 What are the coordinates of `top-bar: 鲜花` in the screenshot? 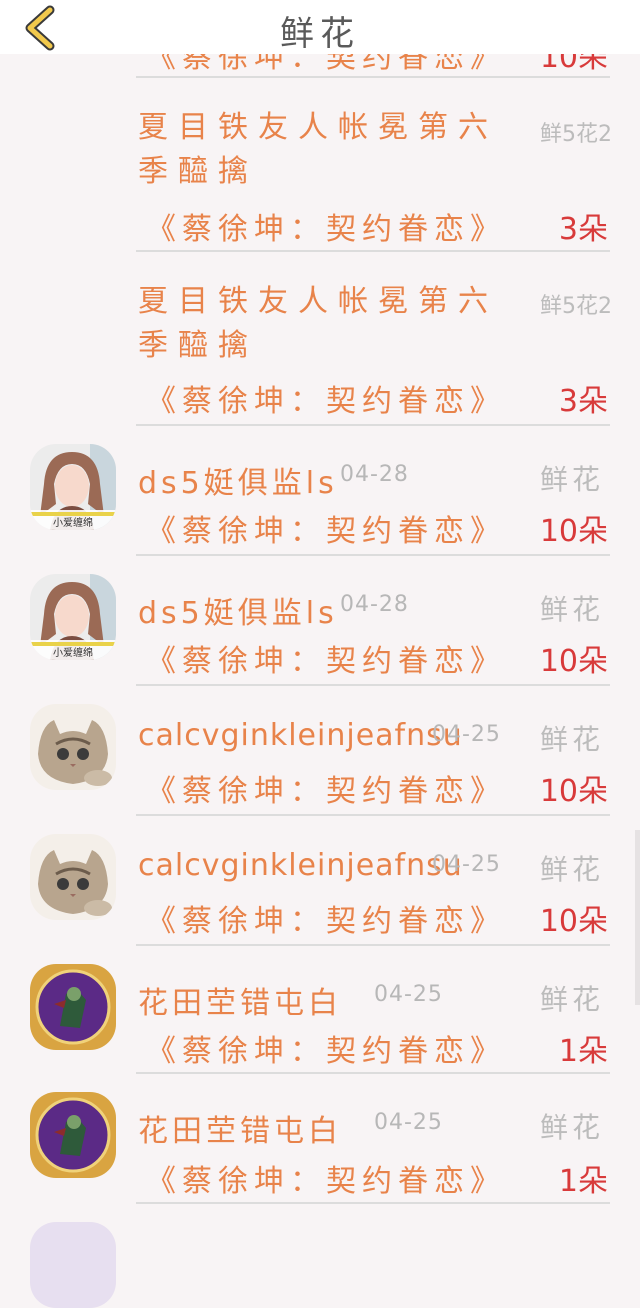 It's located at (320, 27).